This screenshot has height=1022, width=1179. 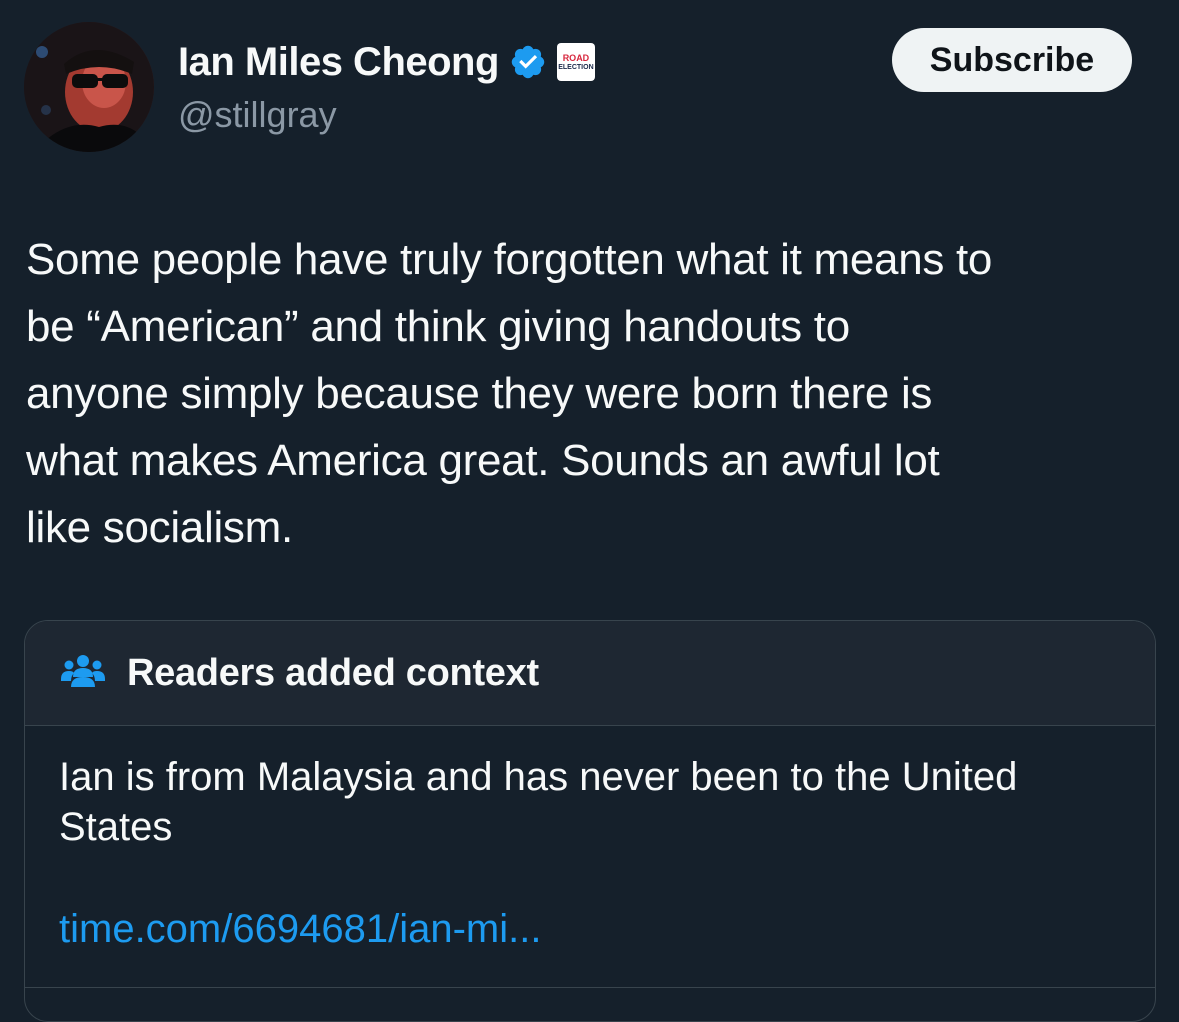 What do you see at coordinates (159, 527) in the screenshot?
I see `tweet-text-line: like socialism.` at bounding box center [159, 527].